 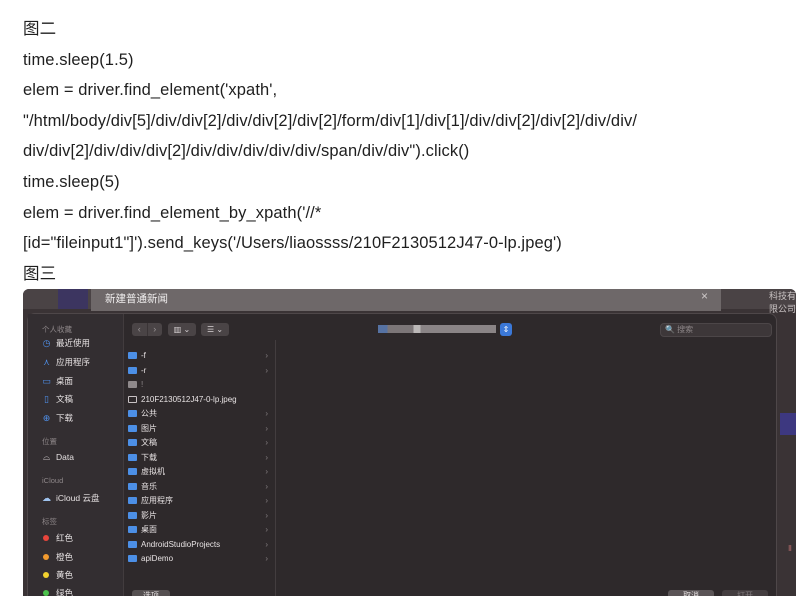 What do you see at coordinates (182, 329) in the screenshot?
I see `column-view-button: ▥ ⌄` at bounding box center [182, 329].